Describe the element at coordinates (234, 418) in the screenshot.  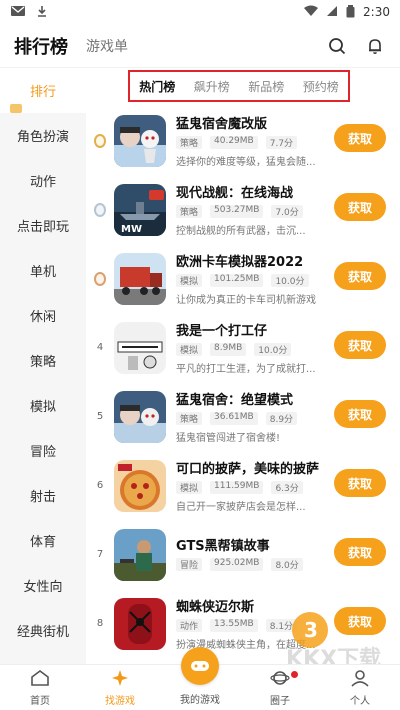
I see `app-size: 36.61MB` at that location.